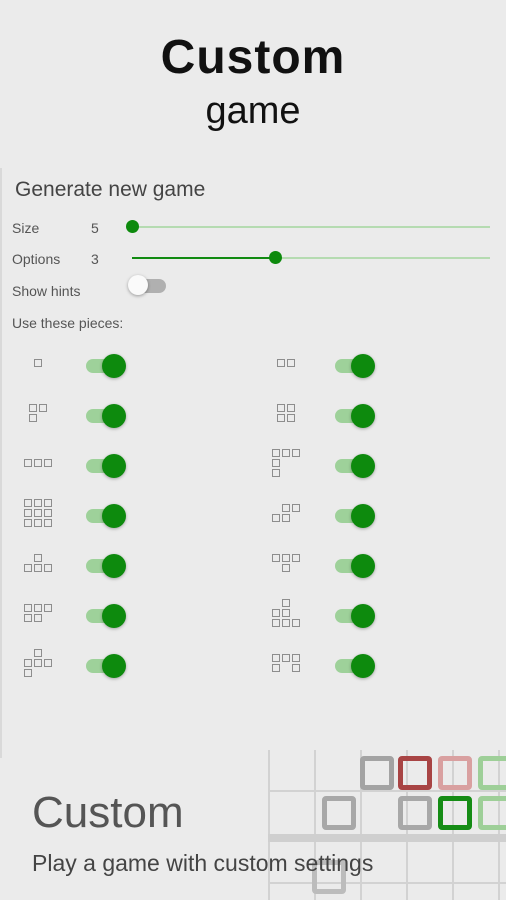  I want to click on piece-p-pentomino-toggle, so click(106, 615).